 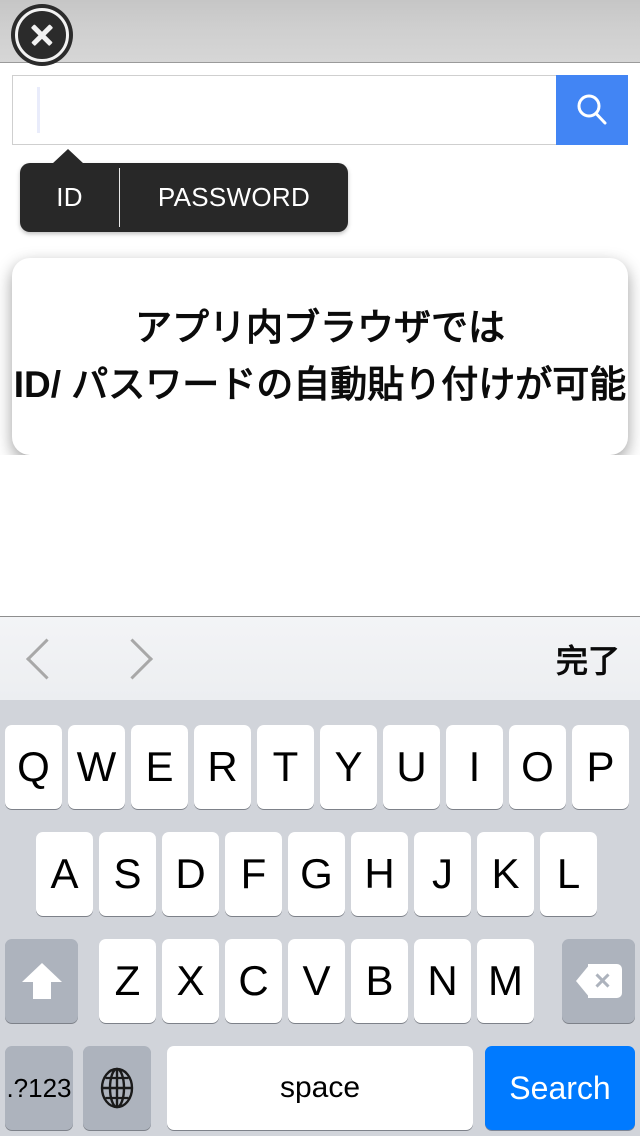 I want to click on autofill-id-button: ID, so click(x=69, y=197).